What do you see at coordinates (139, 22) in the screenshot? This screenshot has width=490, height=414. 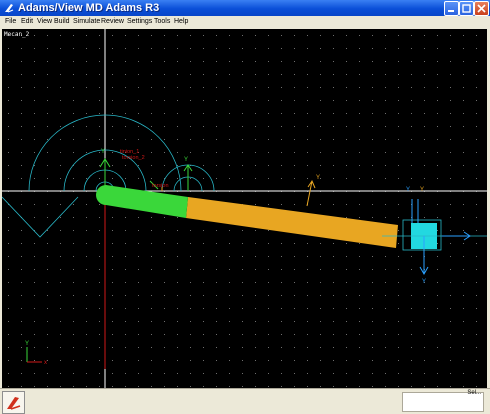 I see `menu-settings: Settings` at bounding box center [139, 22].